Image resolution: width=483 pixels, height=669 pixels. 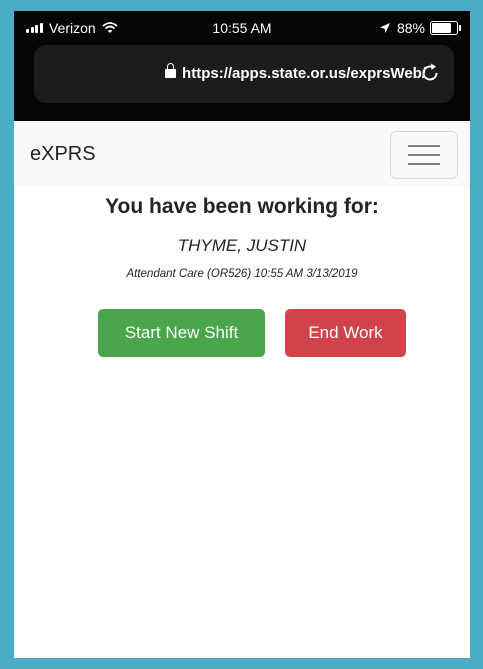 I want to click on client-name: THYME, JUSTIN, so click(x=242, y=245).